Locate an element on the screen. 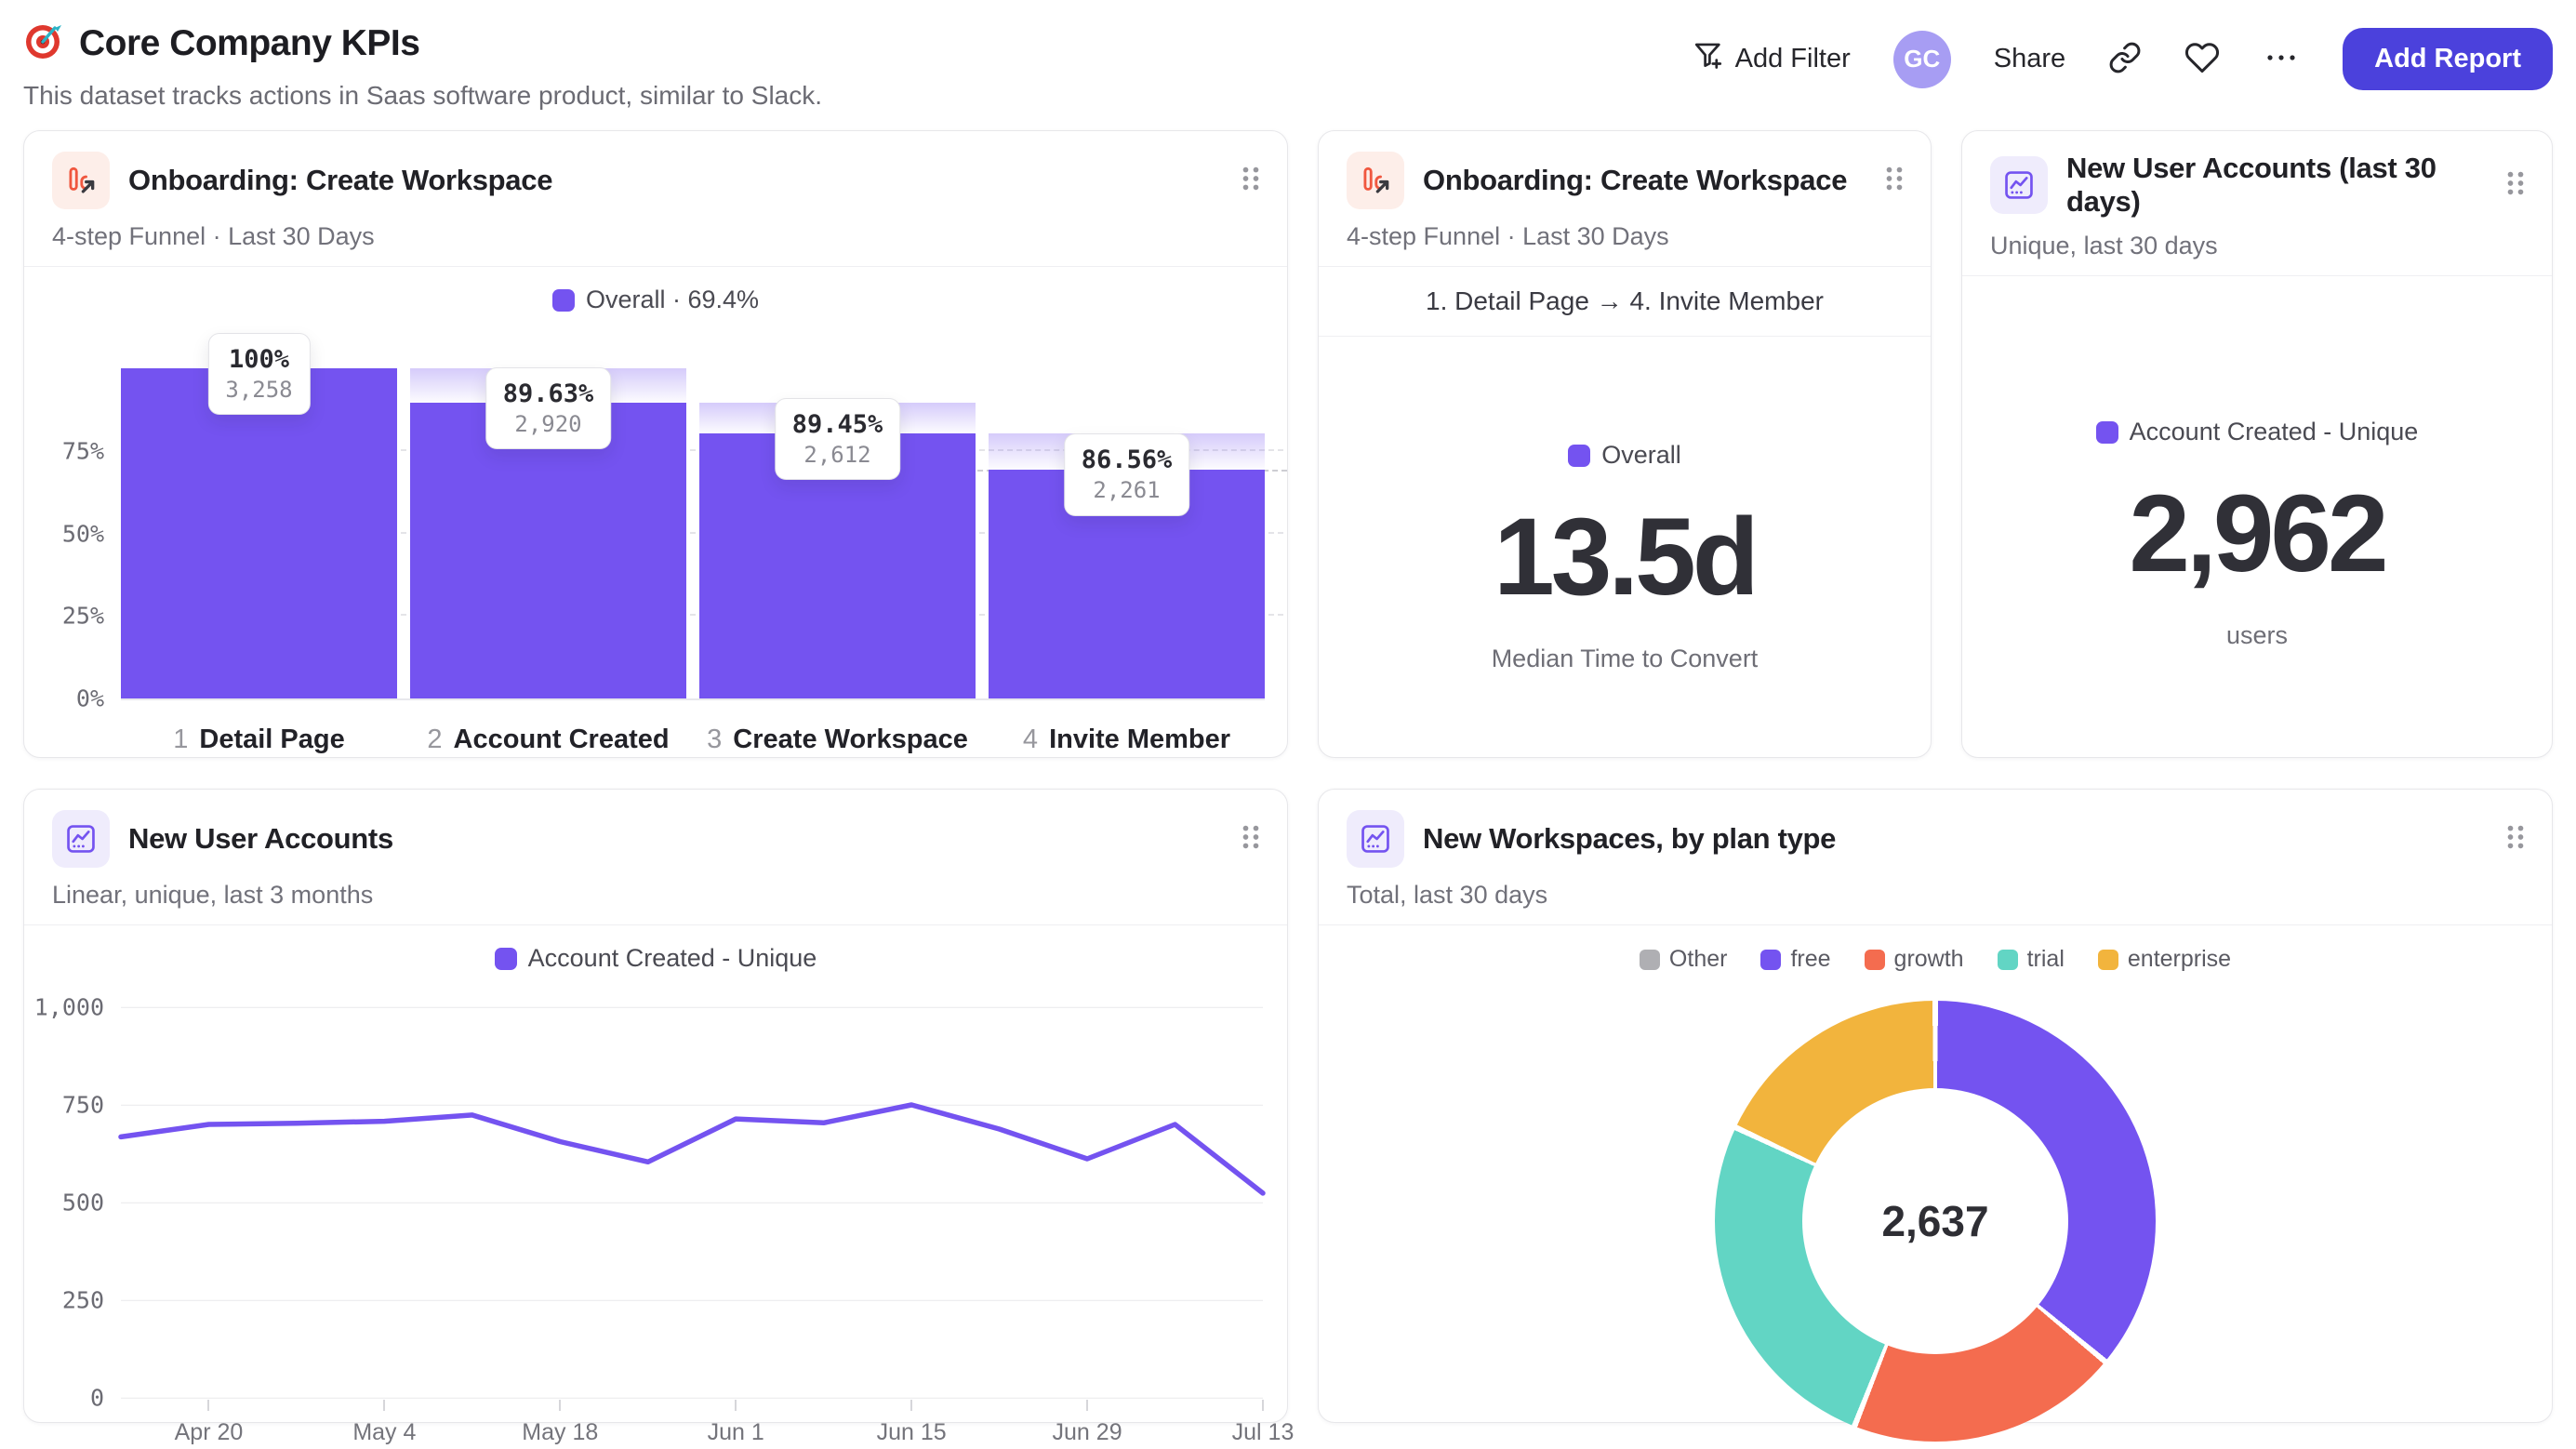  favorite-button is located at coordinates (2202, 59).